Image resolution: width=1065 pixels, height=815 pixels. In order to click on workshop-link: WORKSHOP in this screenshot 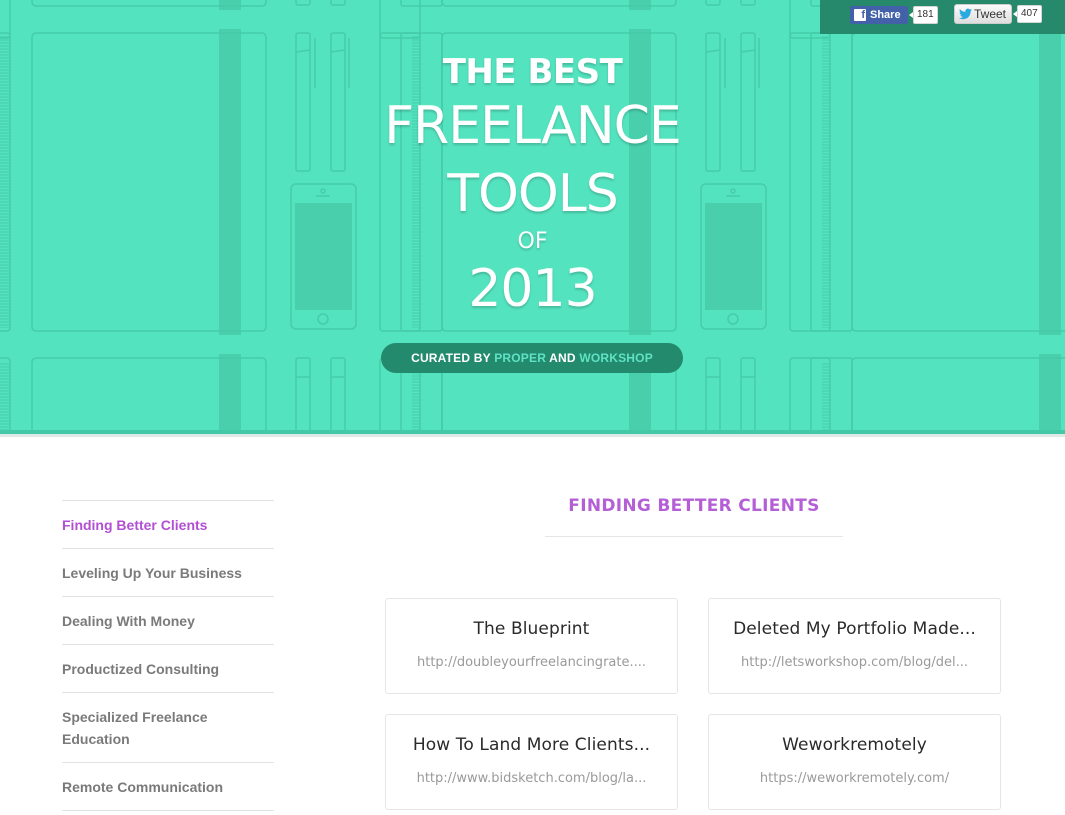, I will do `click(616, 358)`.